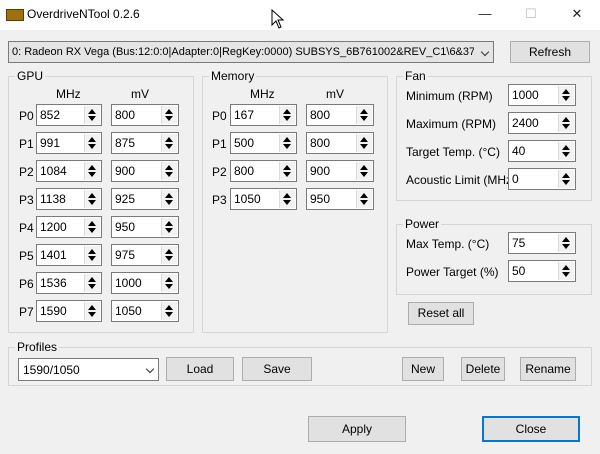 This screenshot has height=454, width=600. What do you see at coordinates (357, 429) in the screenshot?
I see `apply-button: Apply` at bounding box center [357, 429].